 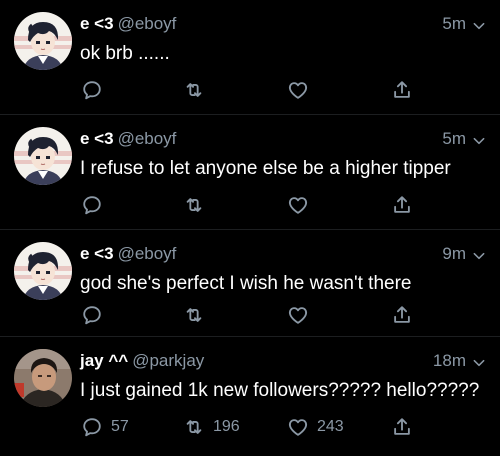 What do you see at coordinates (330, 426) in the screenshot?
I see `like-count: 243` at bounding box center [330, 426].